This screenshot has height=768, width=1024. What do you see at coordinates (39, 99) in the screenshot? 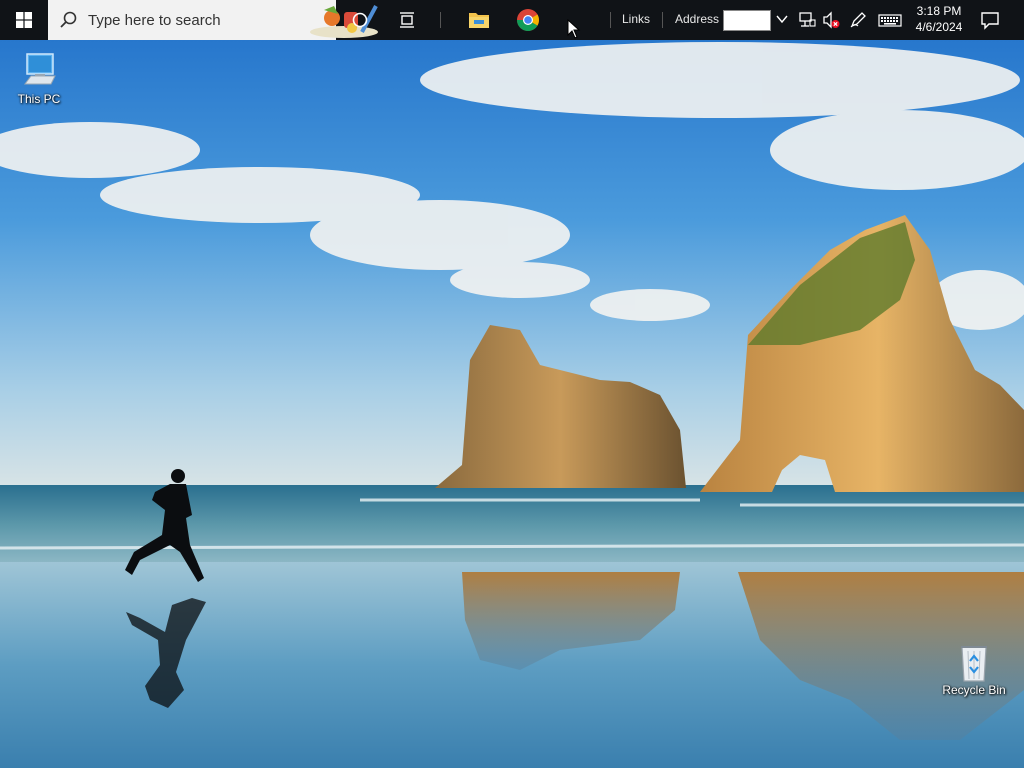
I see `desktop-icon-label: This PC` at bounding box center [39, 99].